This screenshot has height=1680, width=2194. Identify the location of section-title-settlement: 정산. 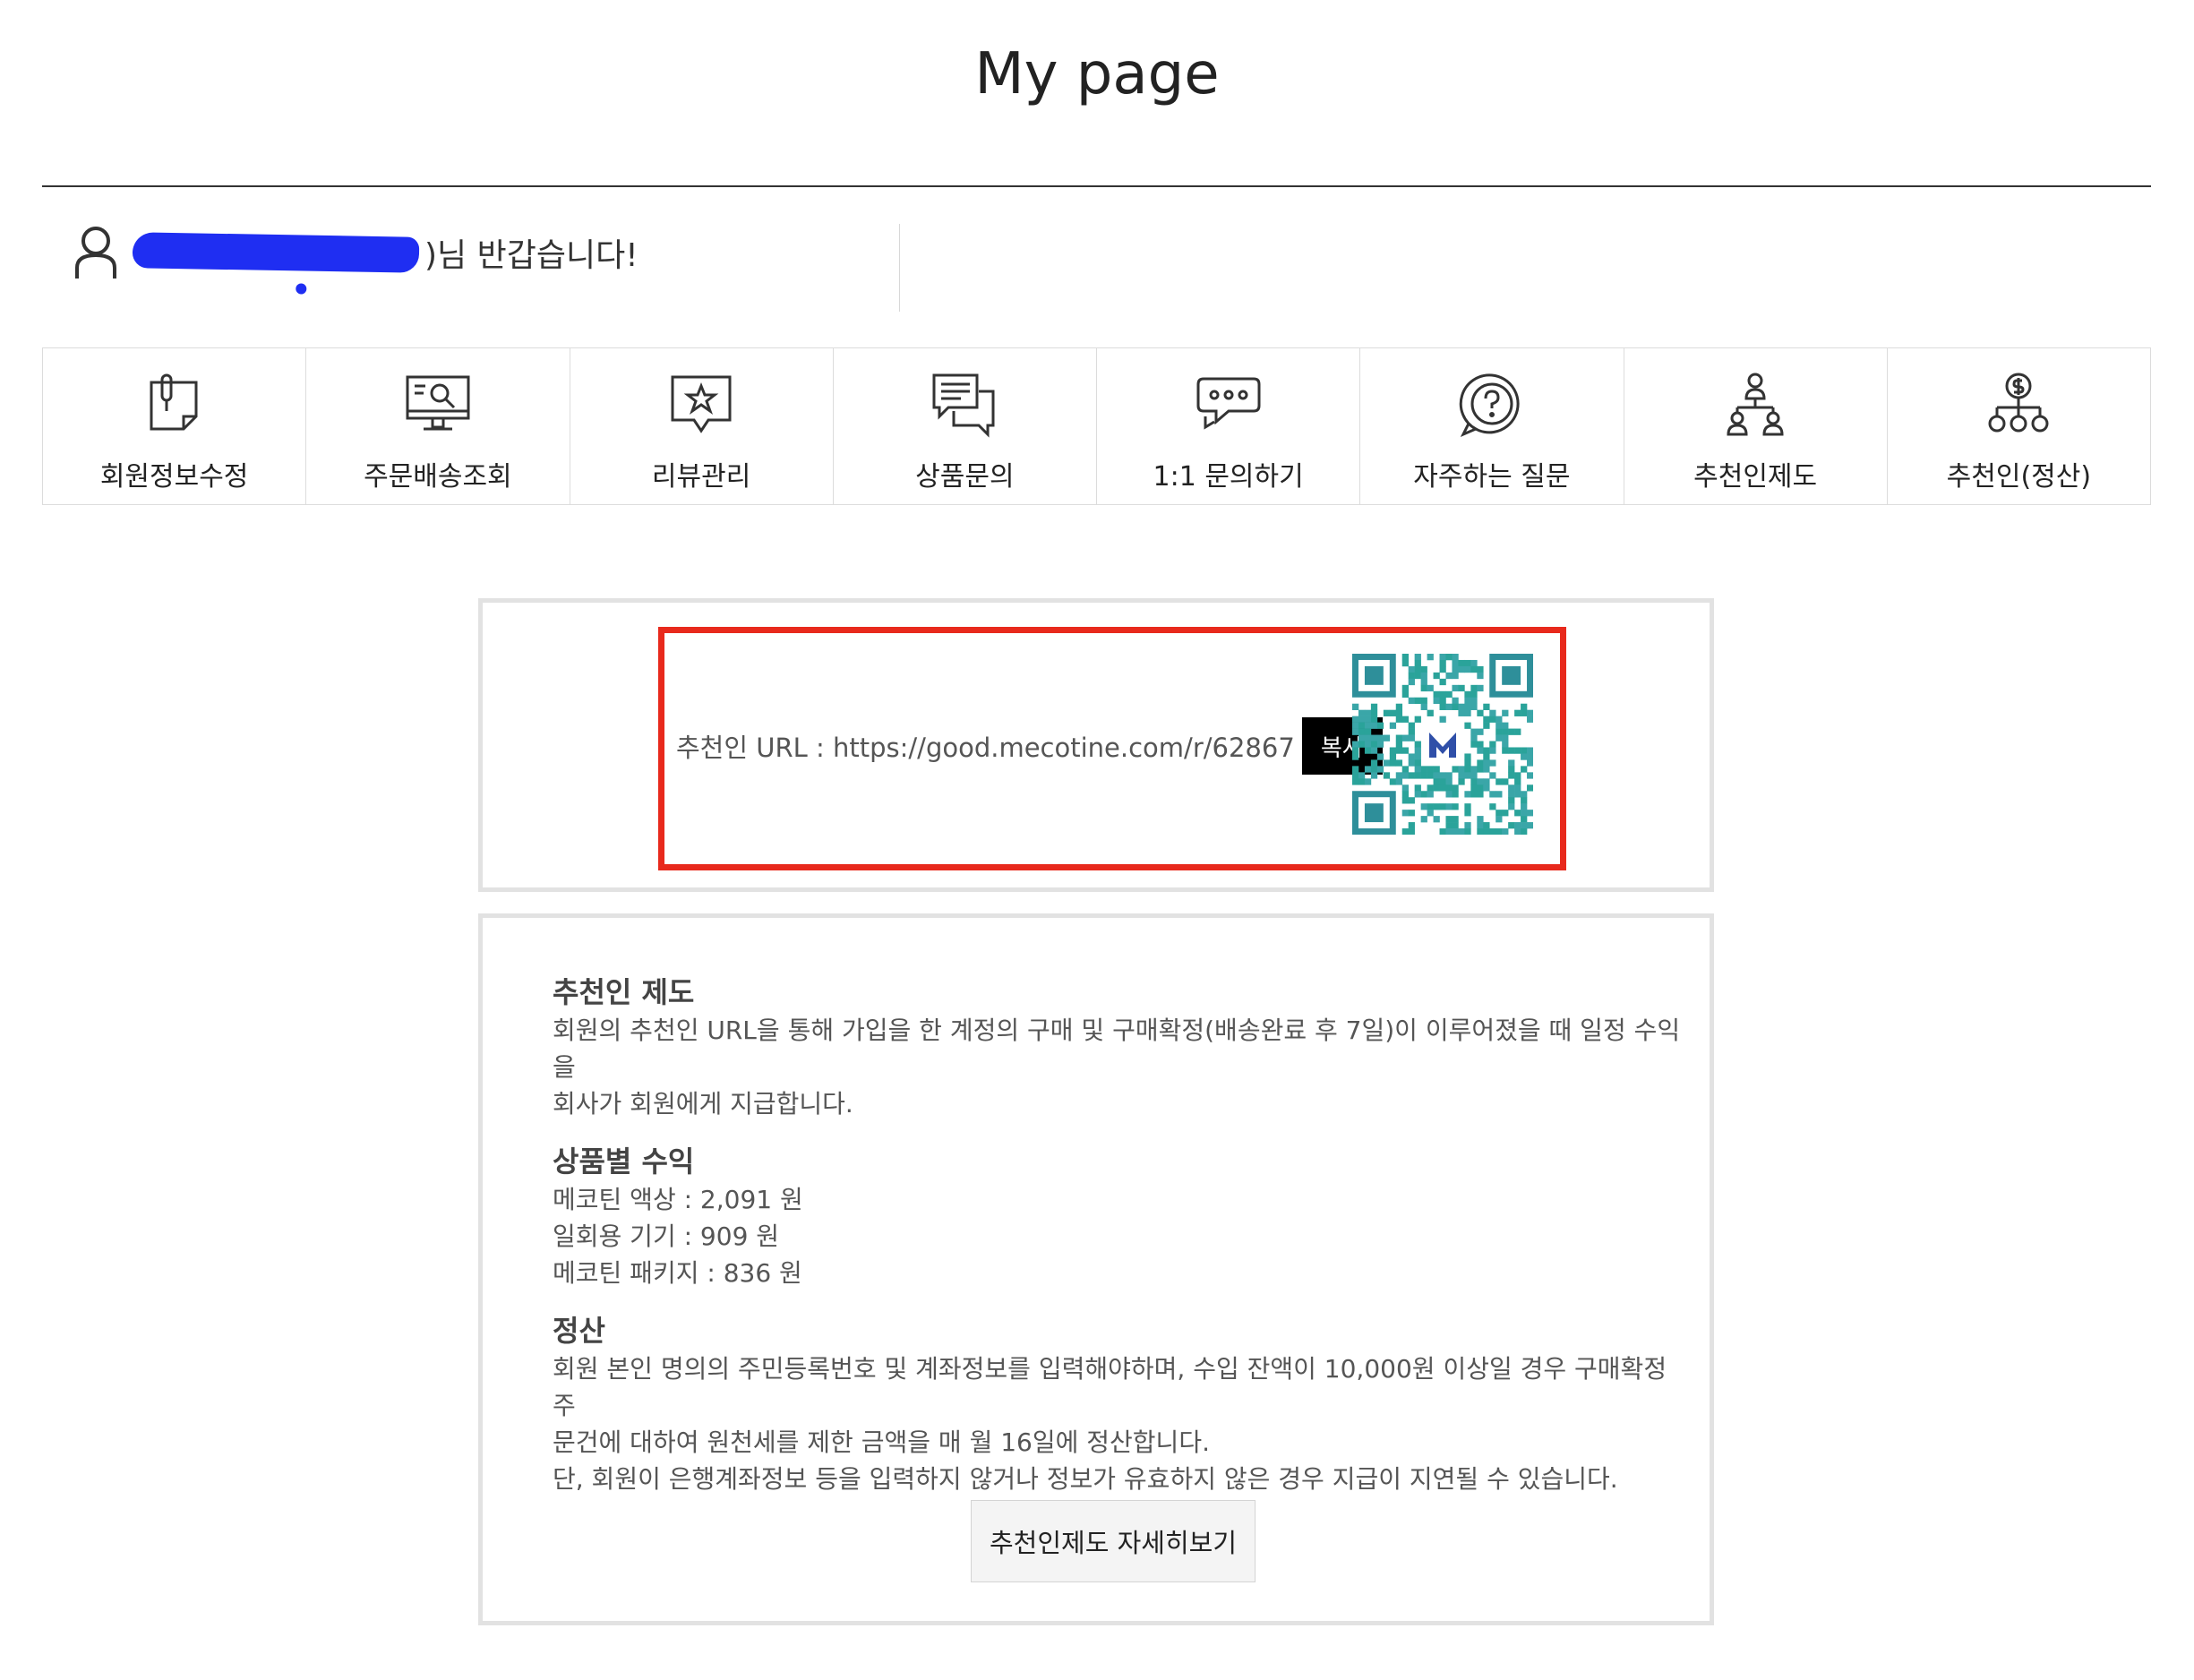
(579, 1331).